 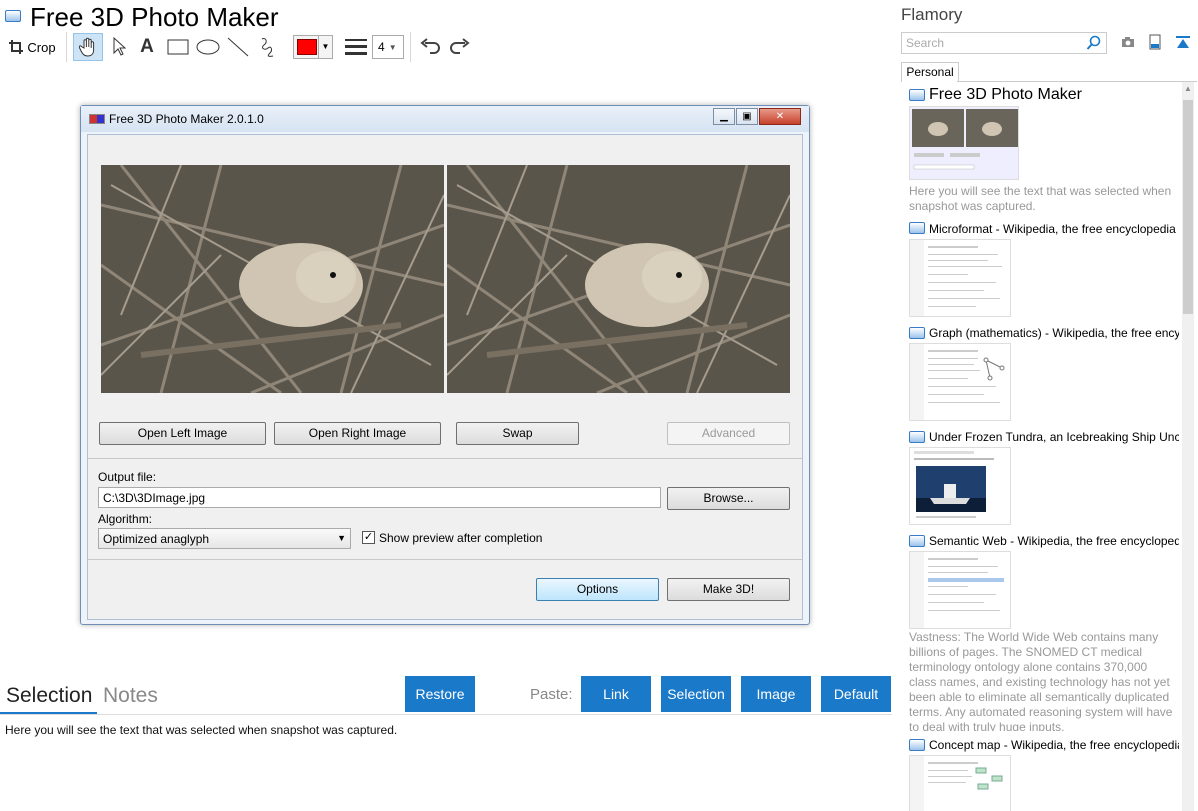 I want to click on collapse-icon, so click(x=1183, y=43).